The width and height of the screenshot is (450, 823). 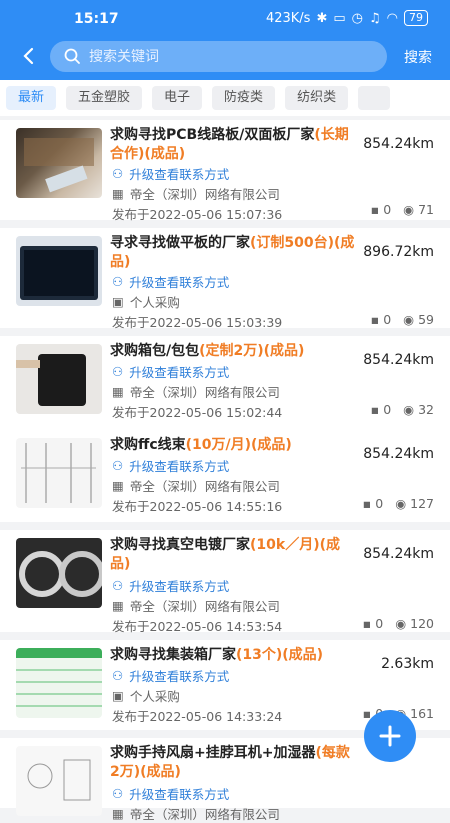 What do you see at coordinates (390, 736) in the screenshot?
I see `add-request-button` at bounding box center [390, 736].